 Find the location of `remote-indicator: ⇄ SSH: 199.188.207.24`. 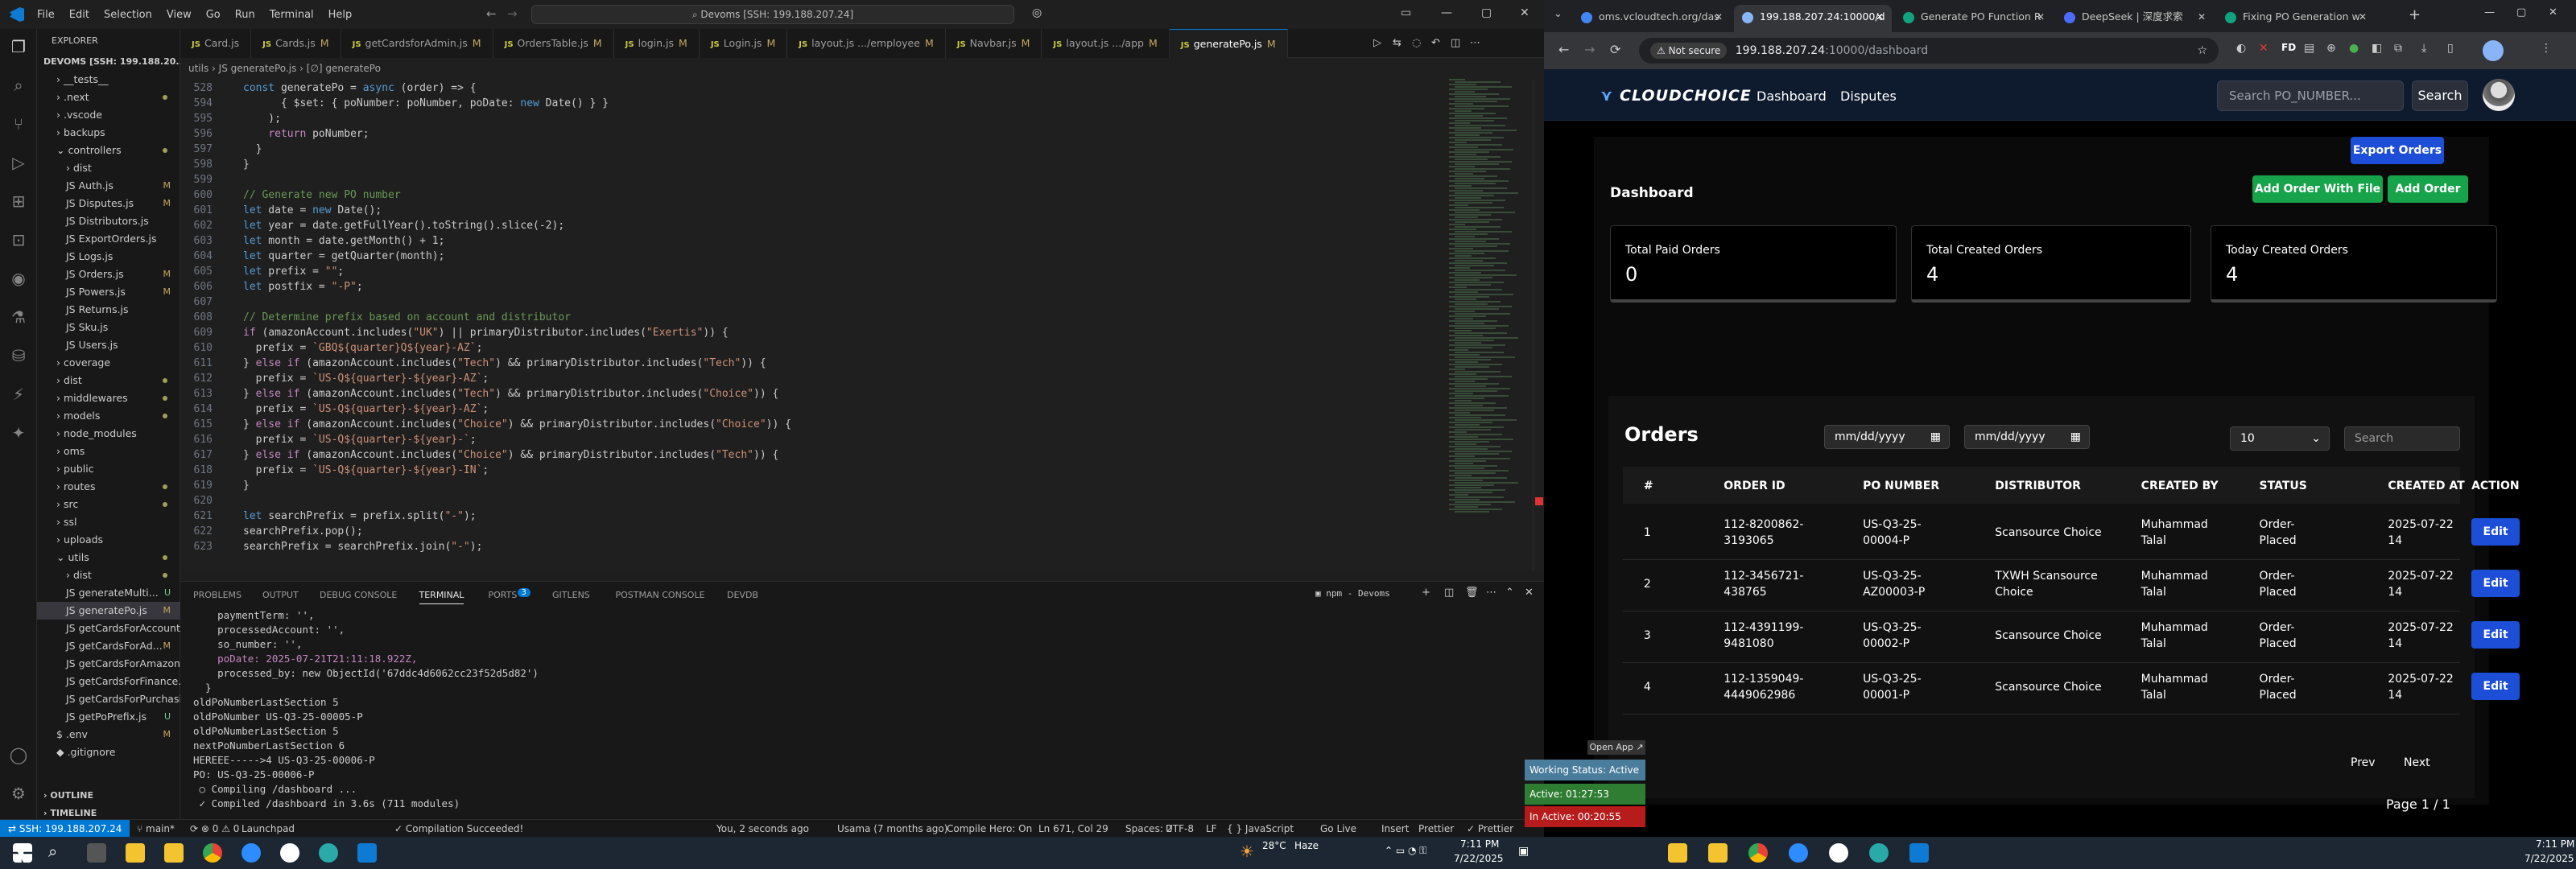

remote-indicator: ⇄ SSH: 199.188.207.24 is located at coordinates (65, 829).